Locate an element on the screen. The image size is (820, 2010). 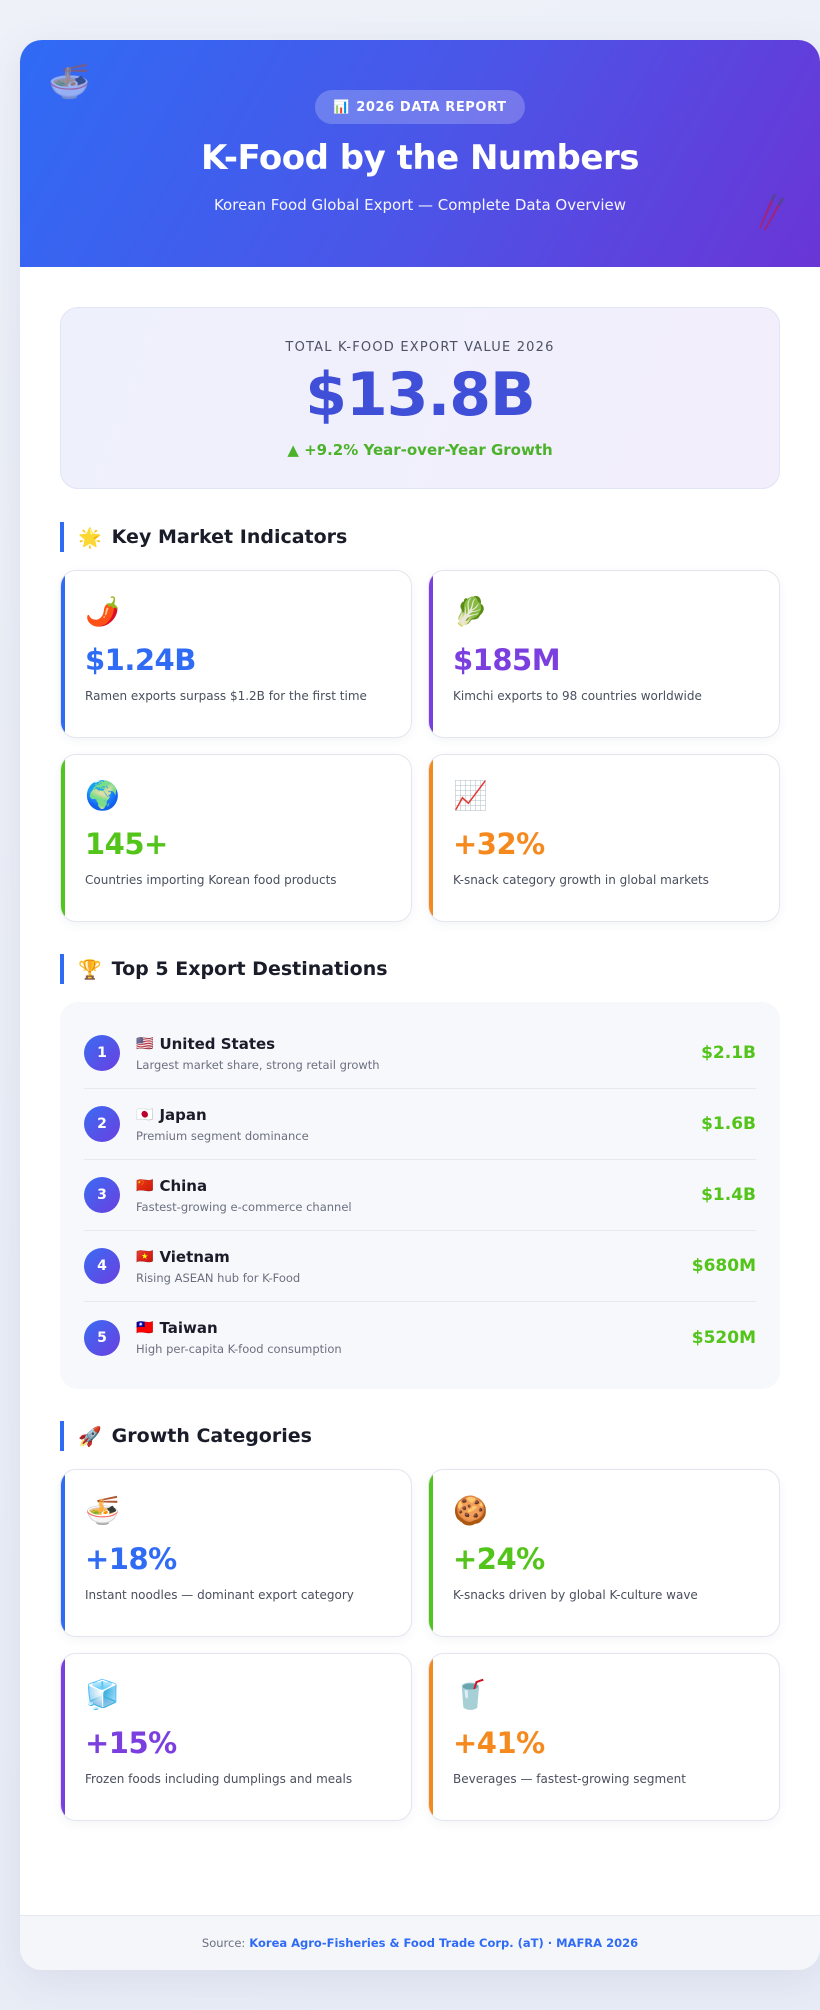
growth-value: +18% is located at coordinates (131, 1559).